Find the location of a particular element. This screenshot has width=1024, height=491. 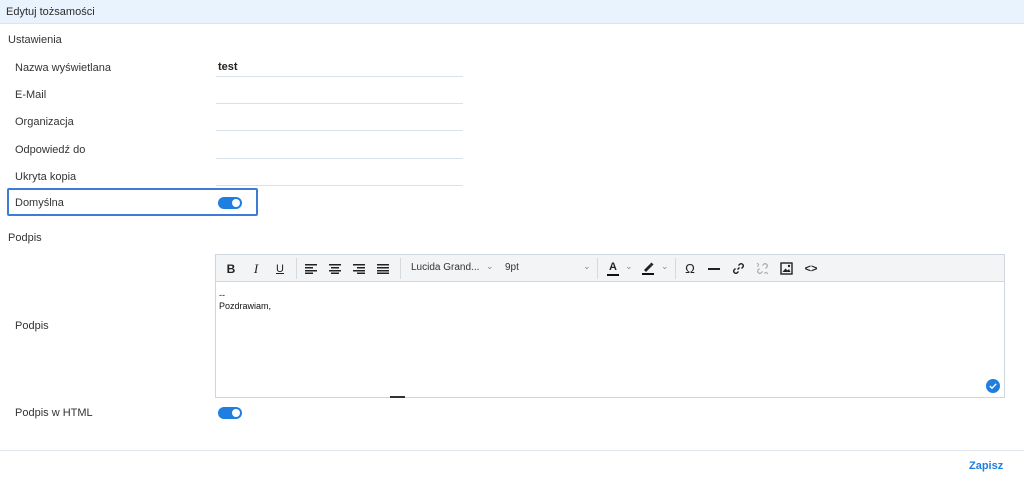

save-button: Zapisz is located at coordinates (986, 466).